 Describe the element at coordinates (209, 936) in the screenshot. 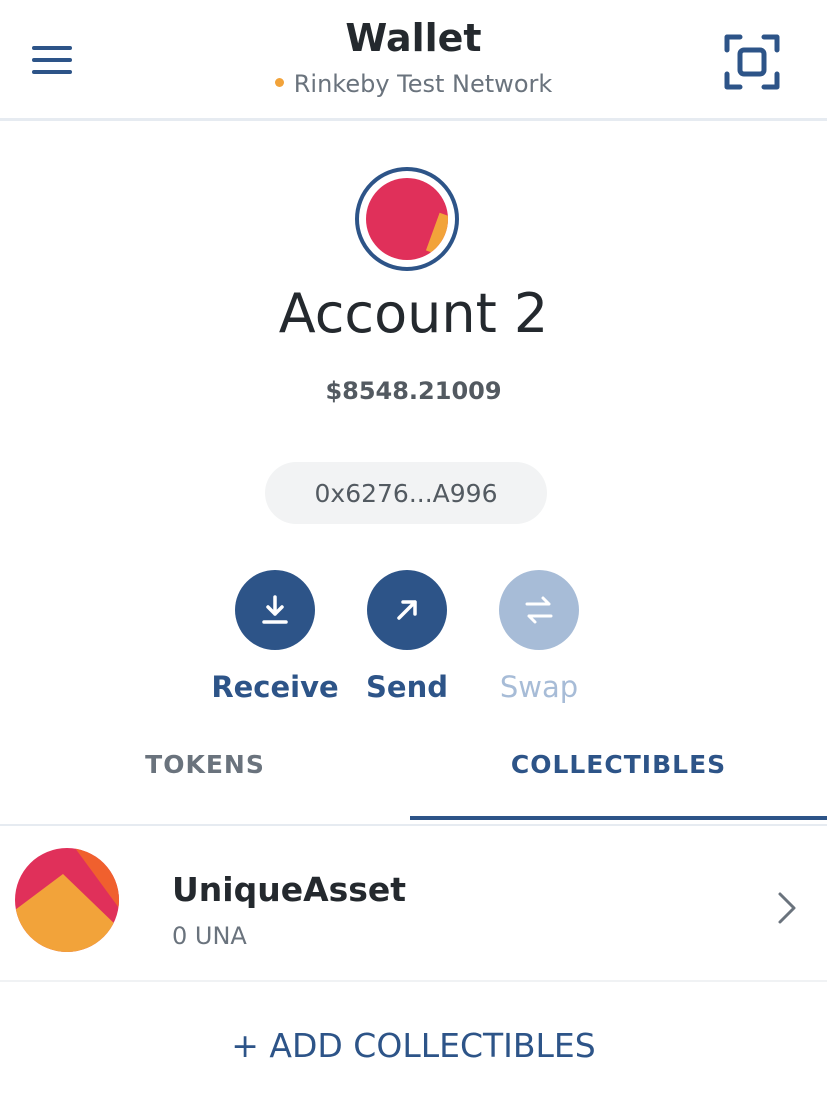

I see `collectible-balance: 0 UNA` at that location.